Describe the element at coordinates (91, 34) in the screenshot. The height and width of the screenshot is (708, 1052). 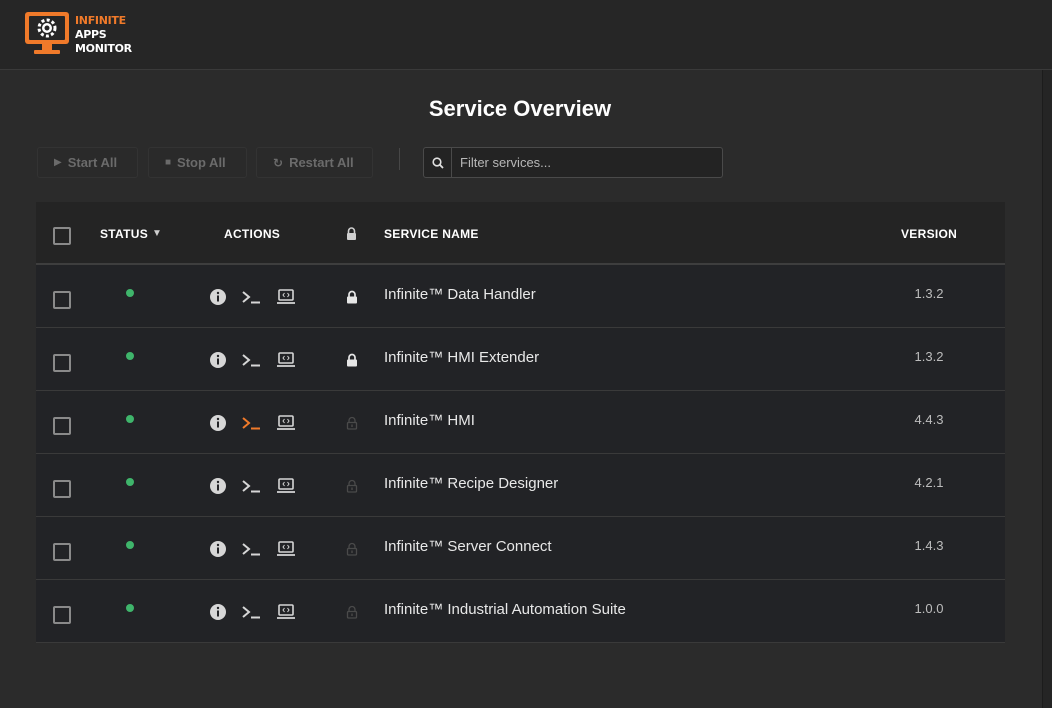
I see `logo-line-2: APPS` at that location.